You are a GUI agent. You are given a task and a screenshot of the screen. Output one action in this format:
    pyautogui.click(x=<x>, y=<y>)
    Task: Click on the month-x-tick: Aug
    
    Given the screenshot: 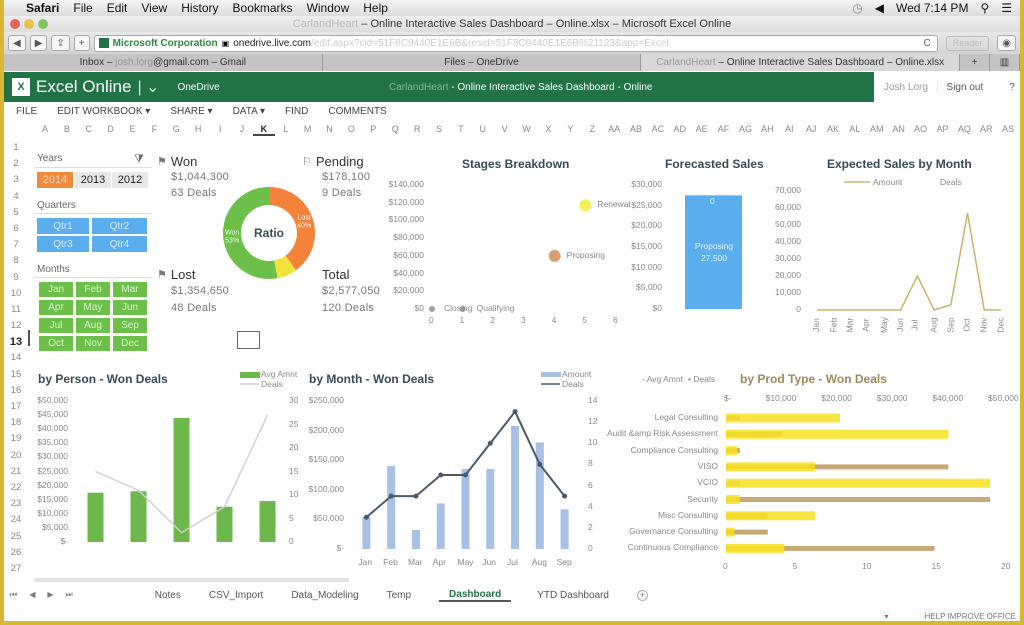 What is the action you would take?
    pyautogui.click(x=539, y=562)
    